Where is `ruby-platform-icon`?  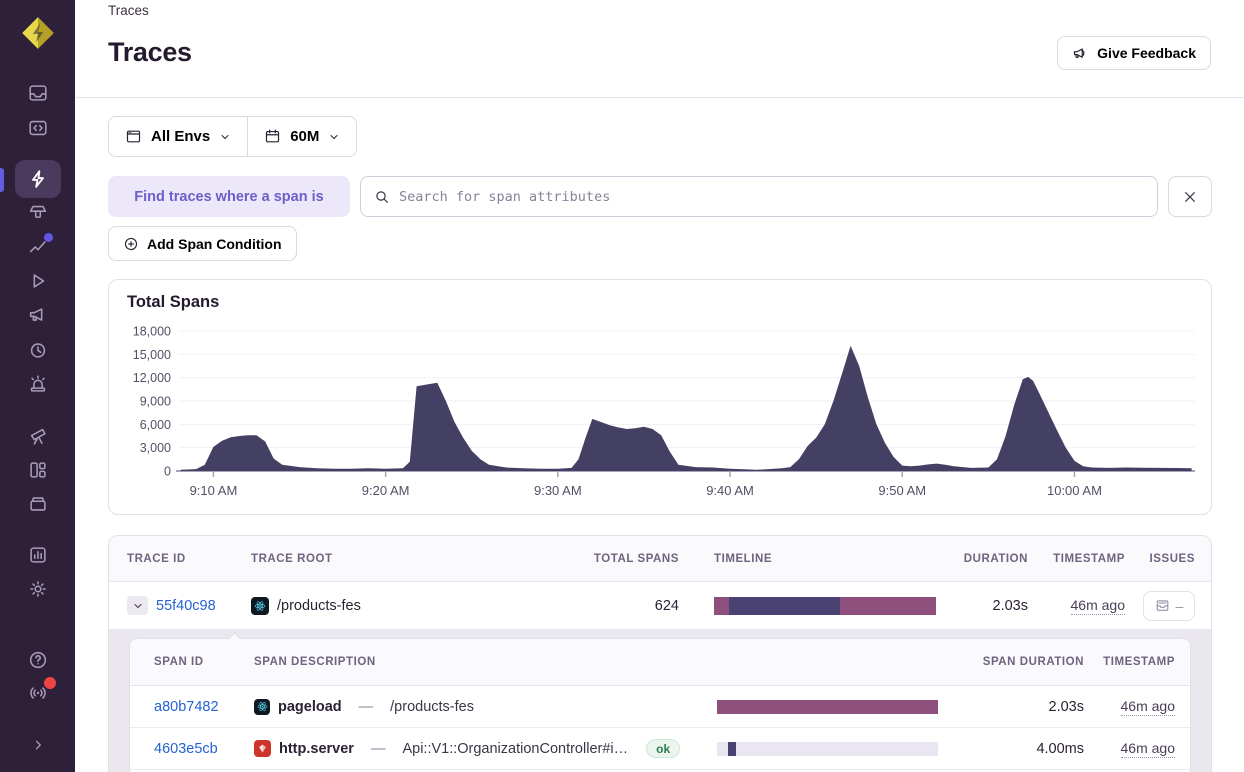
ruby-platform-icon is located at coordinates (262, 748).